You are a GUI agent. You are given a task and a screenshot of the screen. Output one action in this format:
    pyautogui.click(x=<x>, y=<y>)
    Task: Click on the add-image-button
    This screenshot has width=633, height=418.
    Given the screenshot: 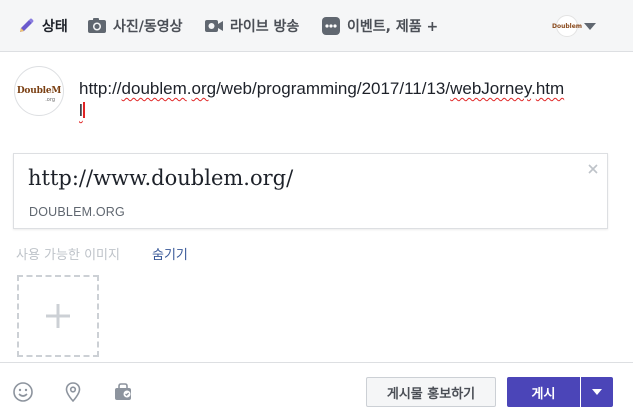 What is the action you would take?
    pyautogui.click(x=58, y=316)
    